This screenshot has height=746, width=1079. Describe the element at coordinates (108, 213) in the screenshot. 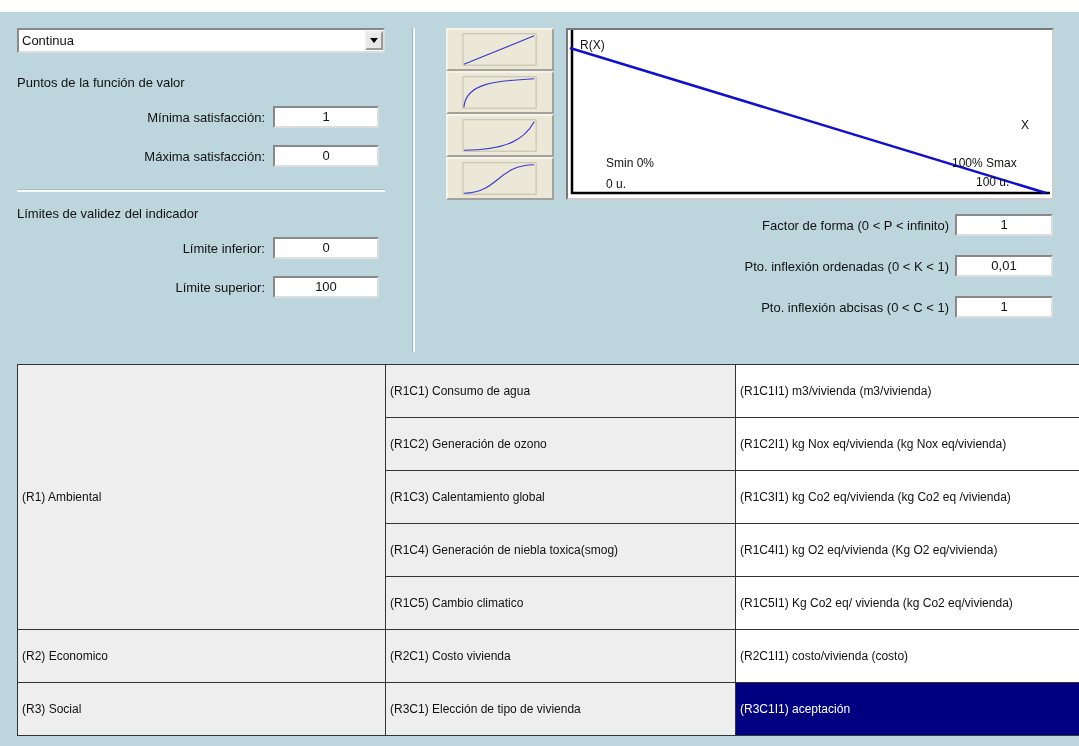

I see `section-title: Límites de validez del indicador` at that location.